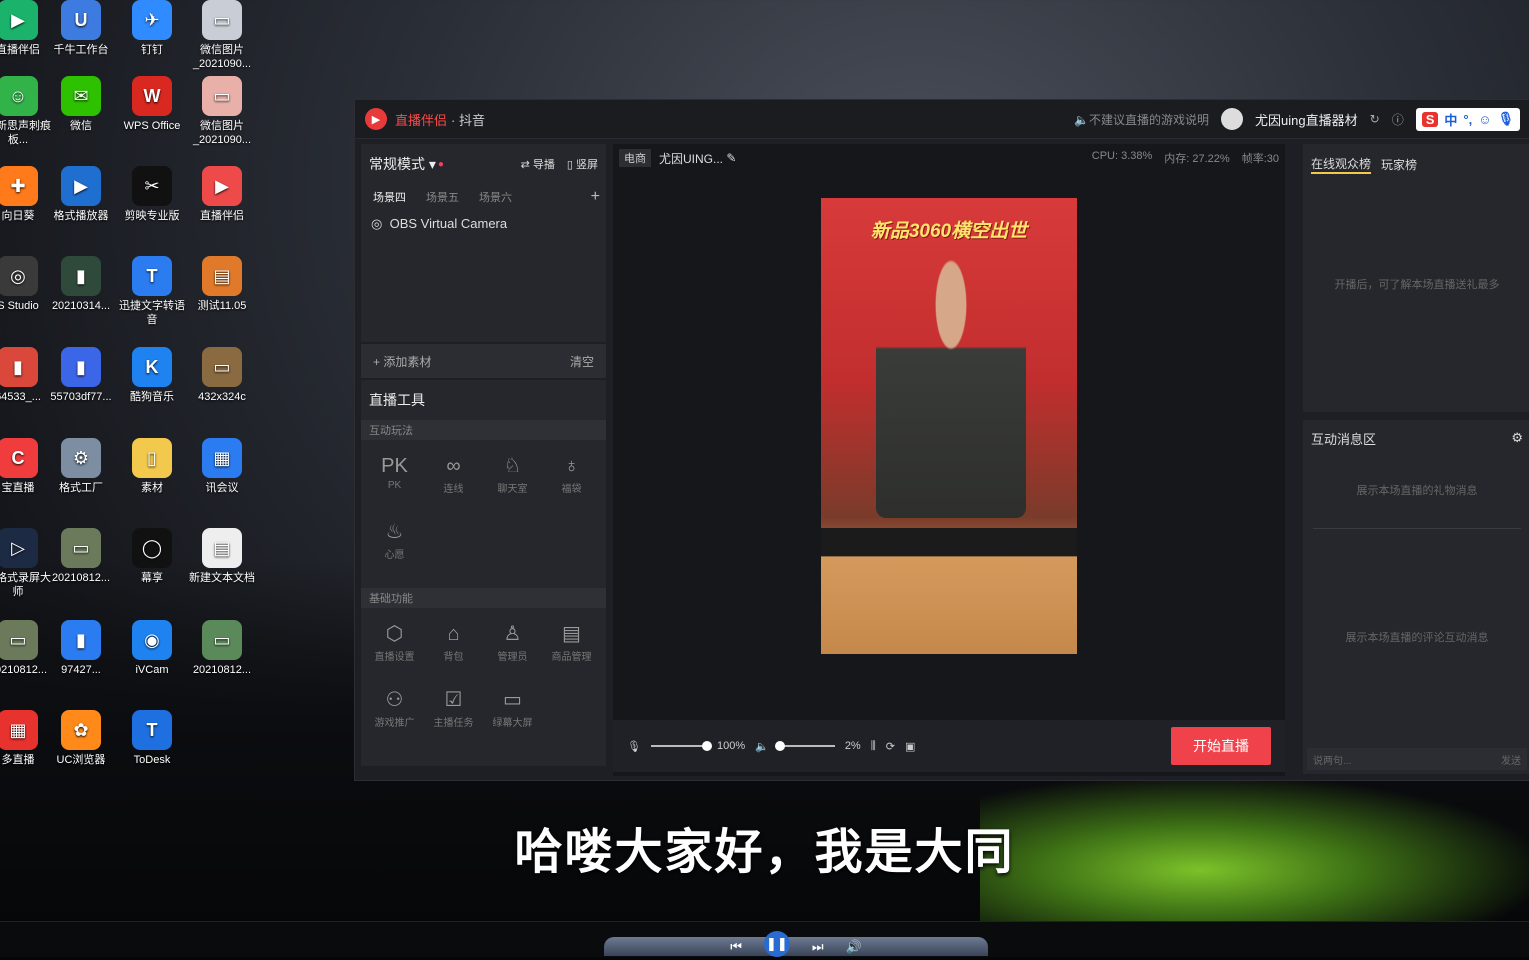 This screenshot has height=960, width=1529. Describe the element at coordinates (1517, 438) in the screenshot. I see `settings-icon: ⚙` at that location.